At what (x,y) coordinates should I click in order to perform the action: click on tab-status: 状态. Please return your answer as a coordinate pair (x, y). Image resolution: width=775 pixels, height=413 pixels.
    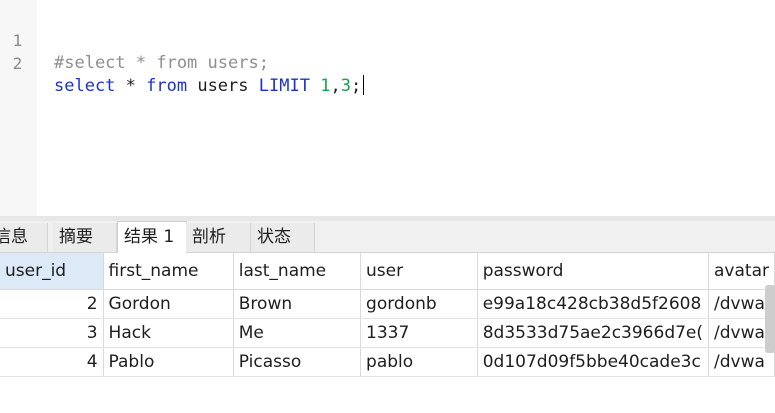
    Looking at the image, I should click on (283, 237).